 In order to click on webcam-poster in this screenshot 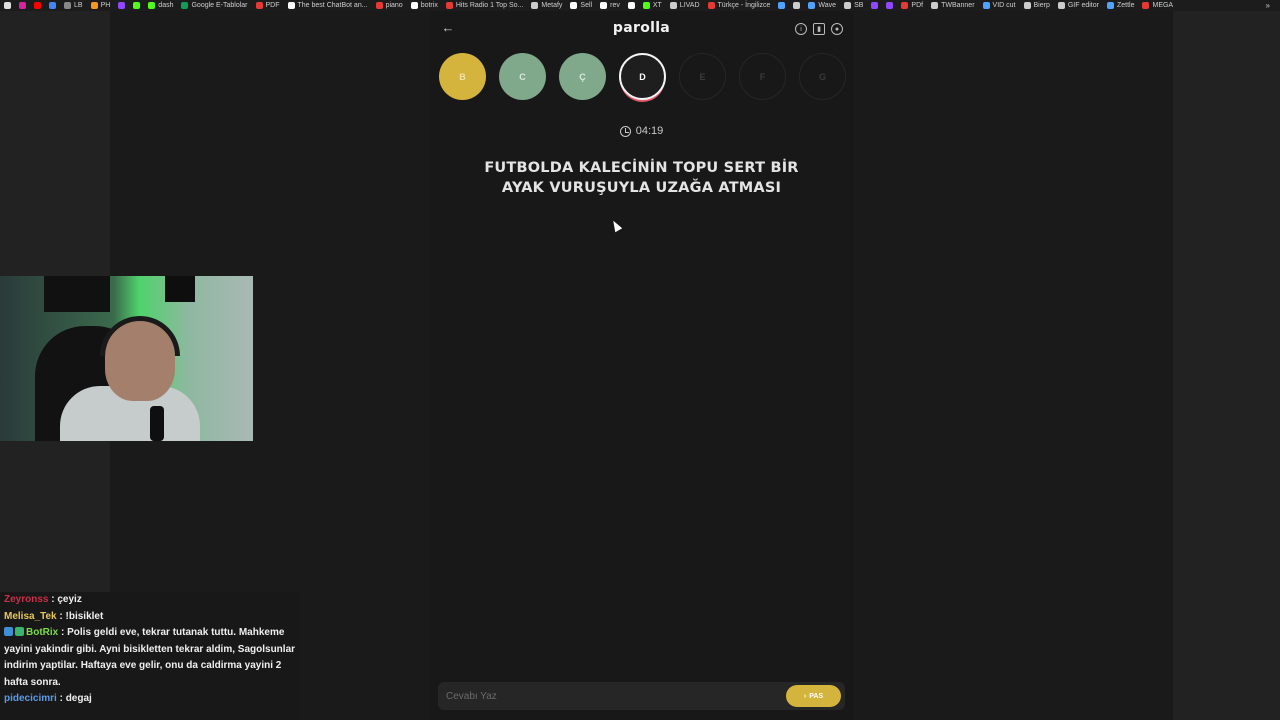, I will do `click(77, 294)`.